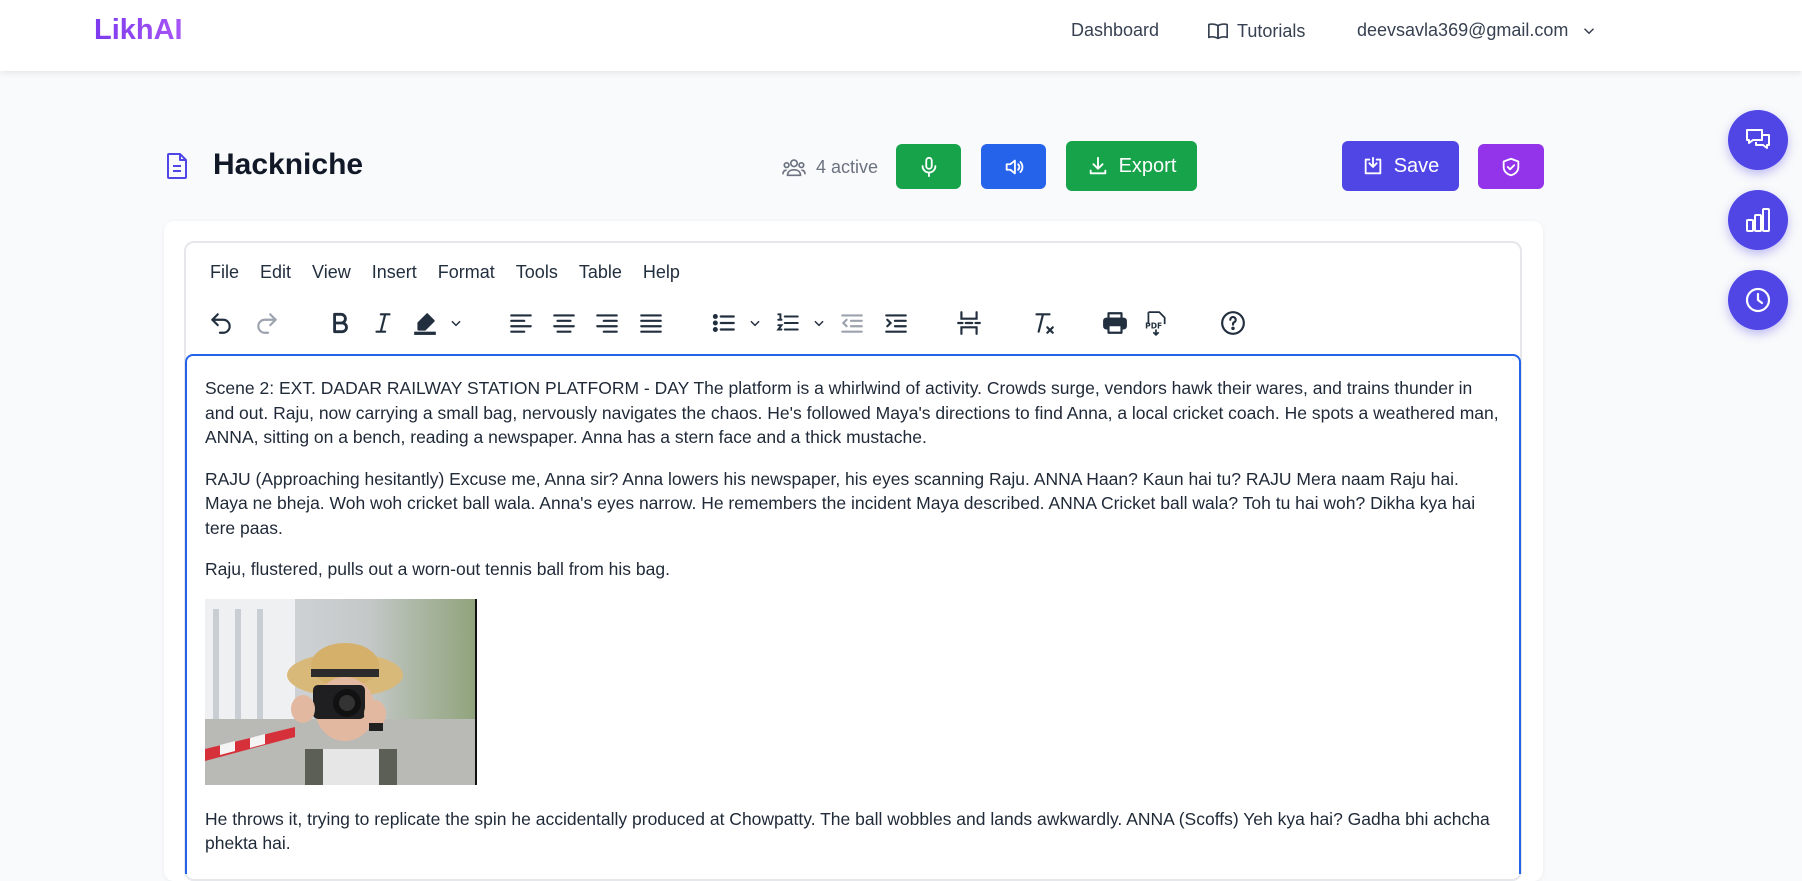  I want to click on numbered-list-dropdown, so click(819, 323).